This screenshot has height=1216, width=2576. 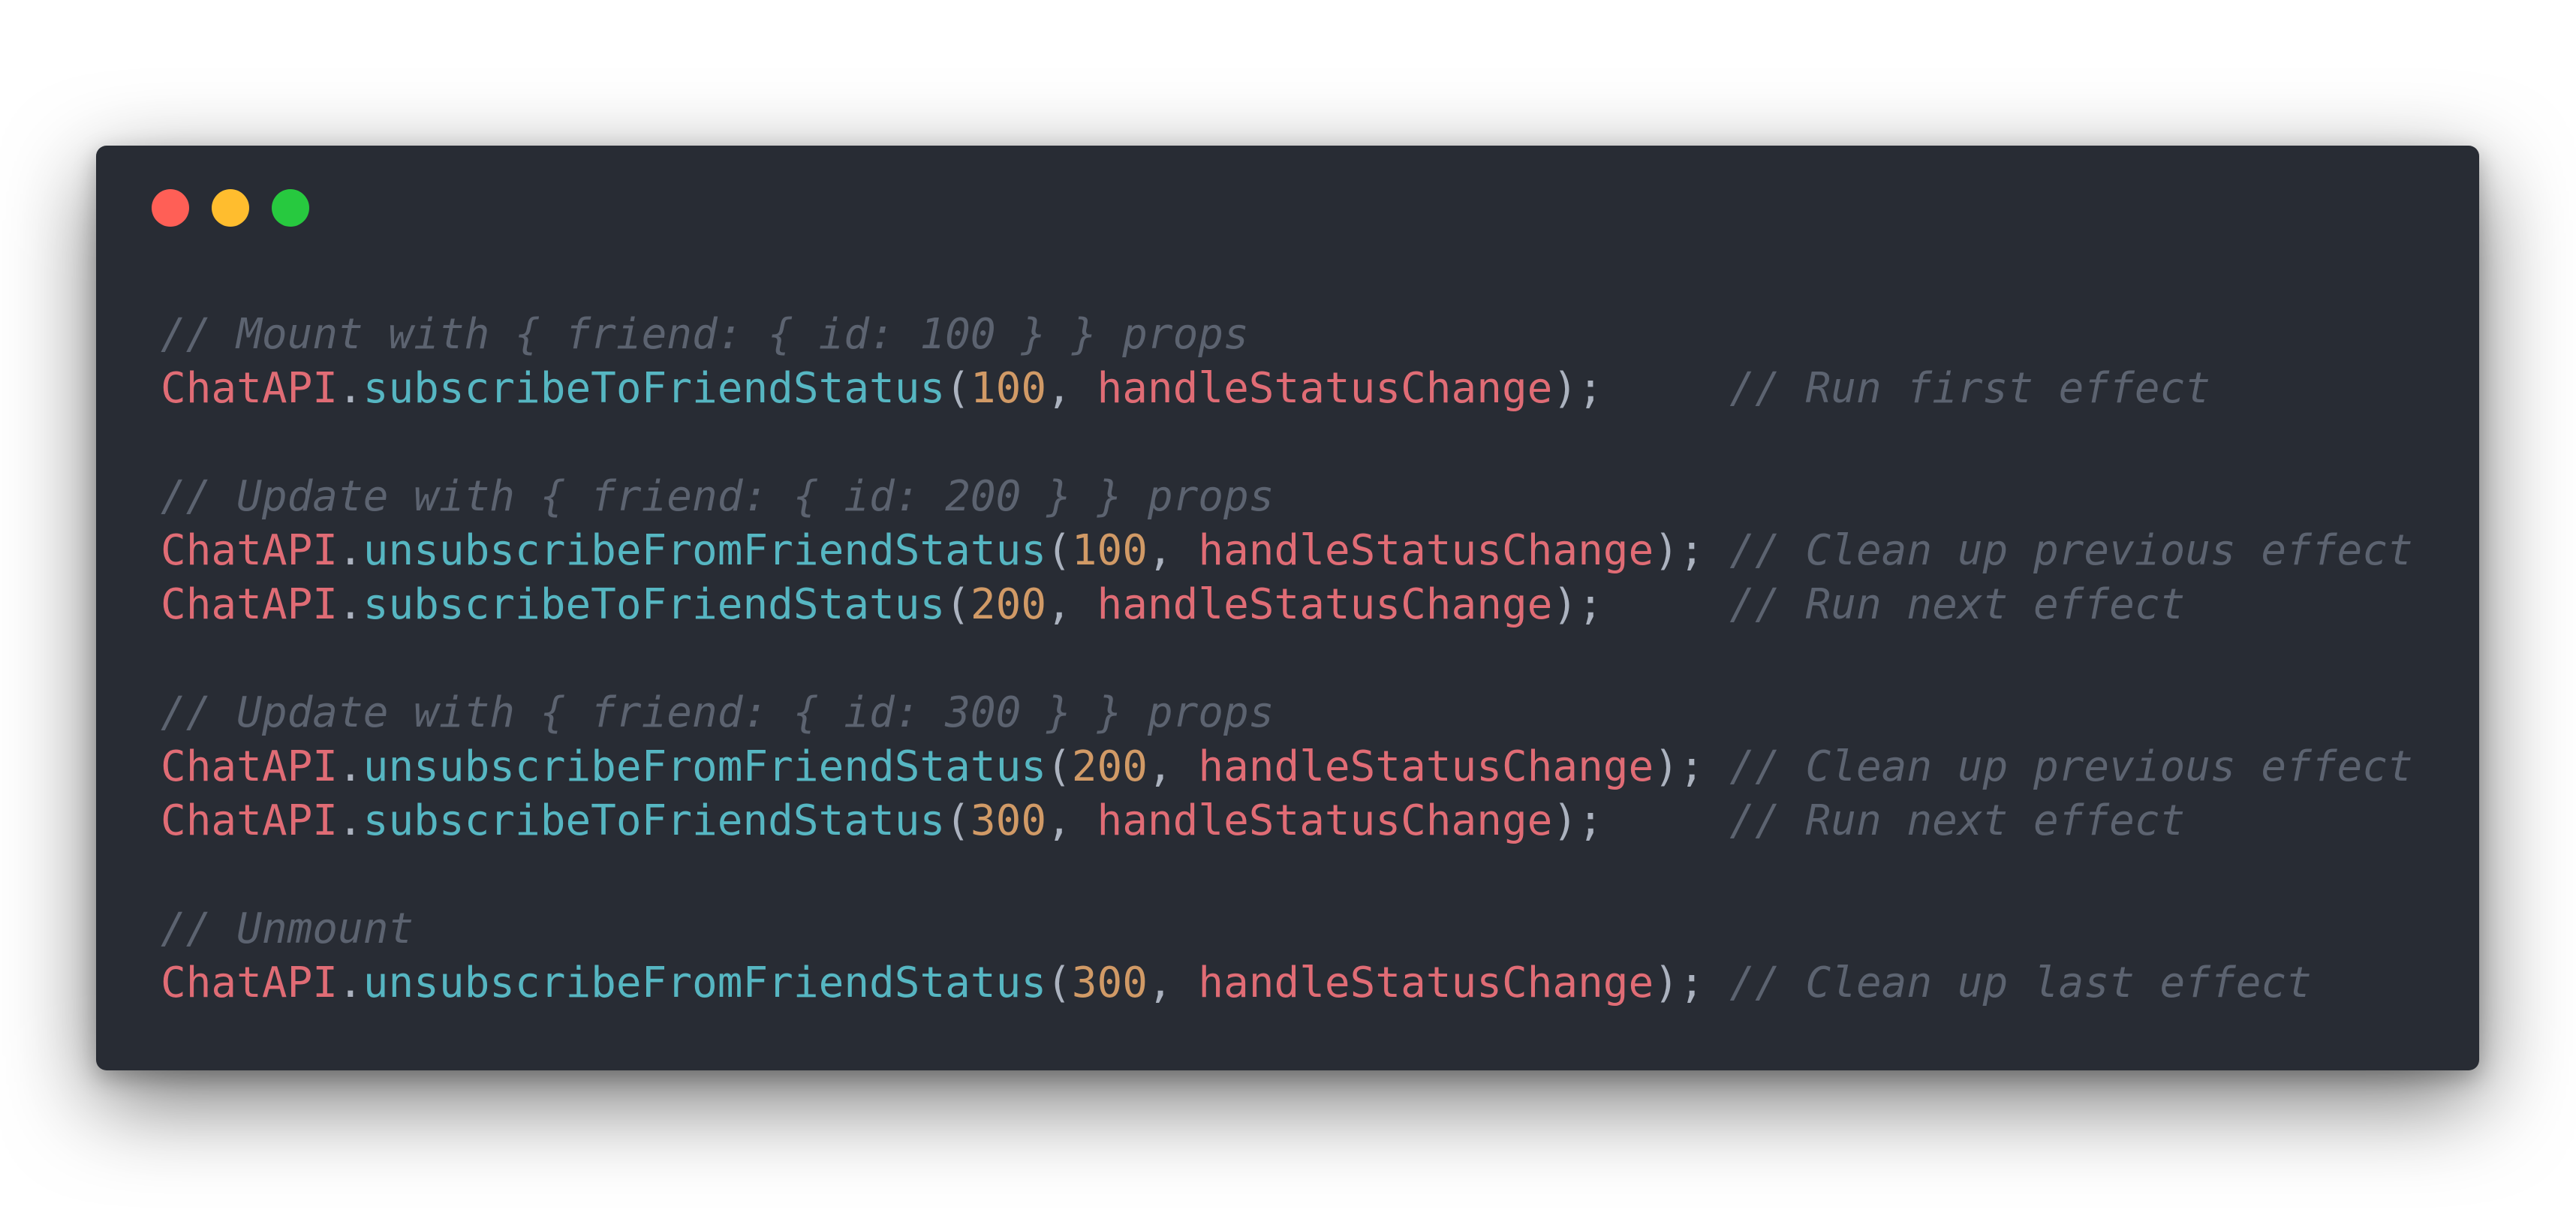 I want to click on code-comment-line: // Unmount, so click(x=287, y=928).